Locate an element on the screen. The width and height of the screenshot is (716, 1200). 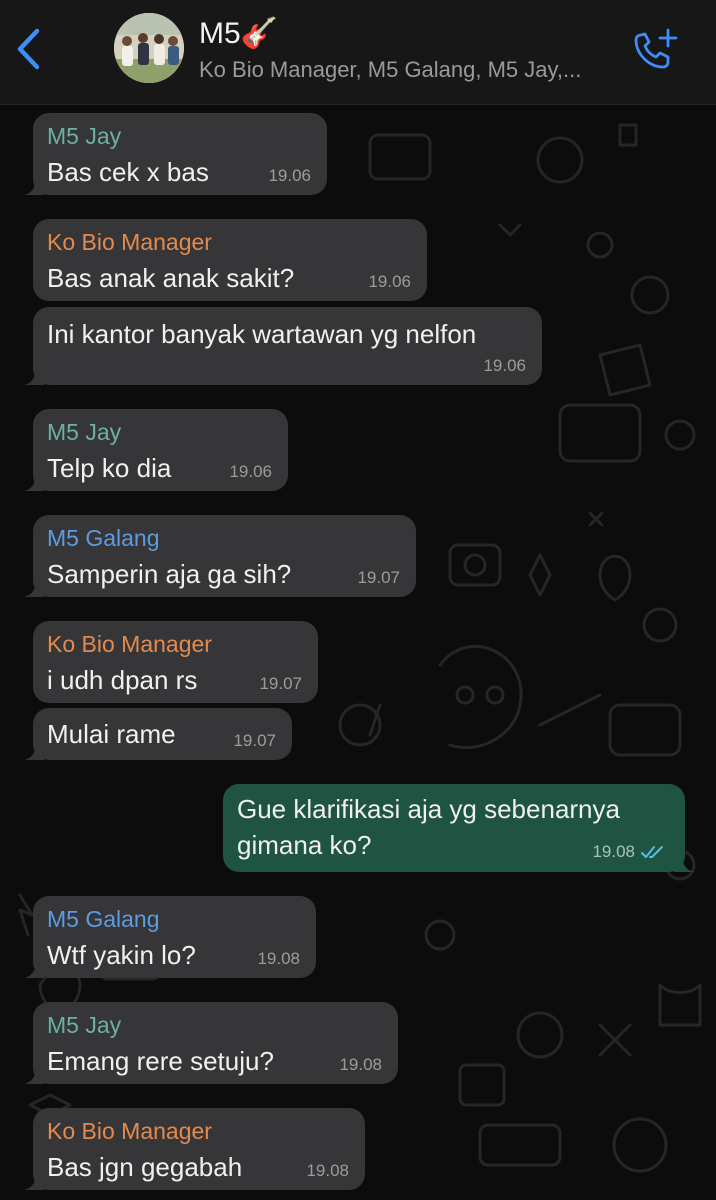
group-avatar is located at coordinates (149, 48).